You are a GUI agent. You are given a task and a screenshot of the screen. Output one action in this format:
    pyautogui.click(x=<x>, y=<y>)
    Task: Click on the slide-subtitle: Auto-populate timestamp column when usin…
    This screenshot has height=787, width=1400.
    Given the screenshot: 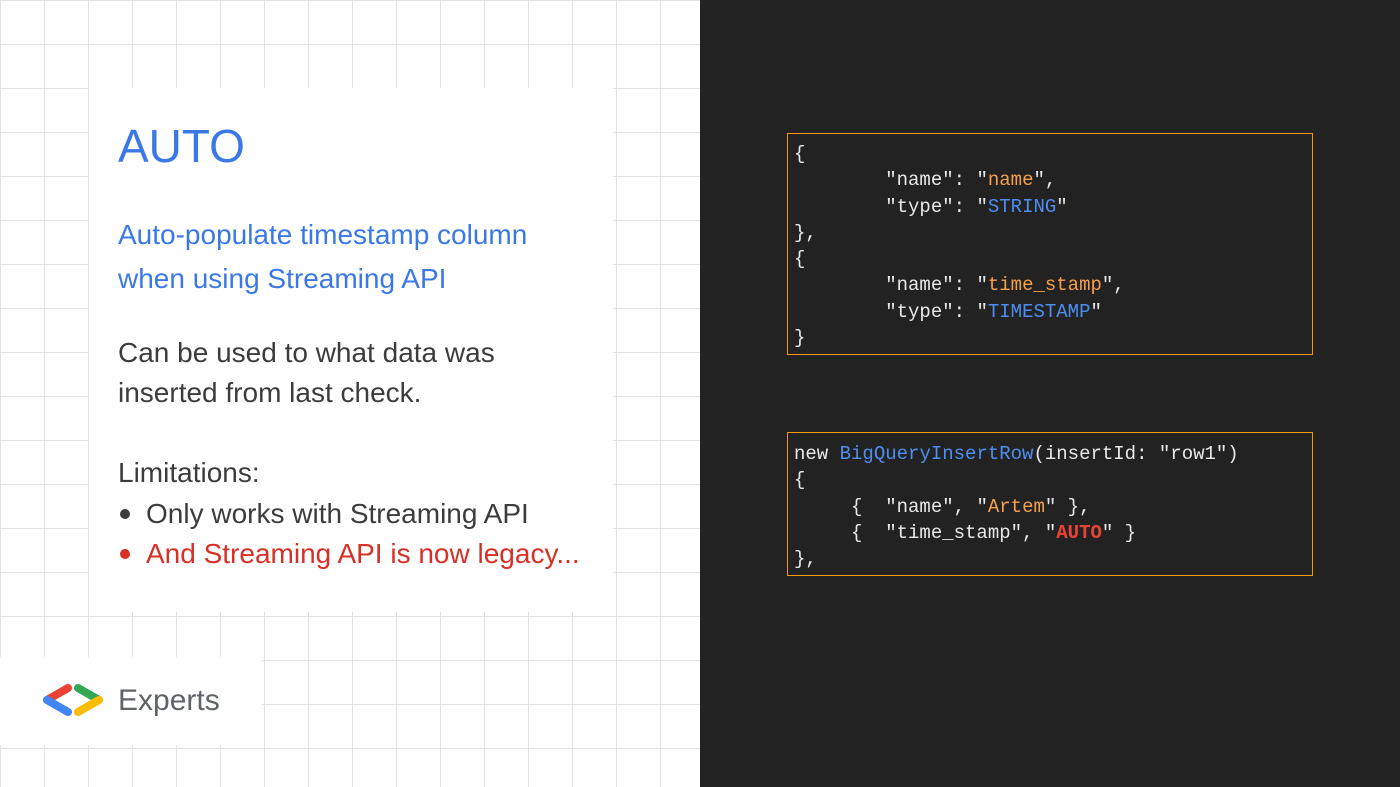 What is the action you would take?
    pyautogui.click(x=323, y=256)
    